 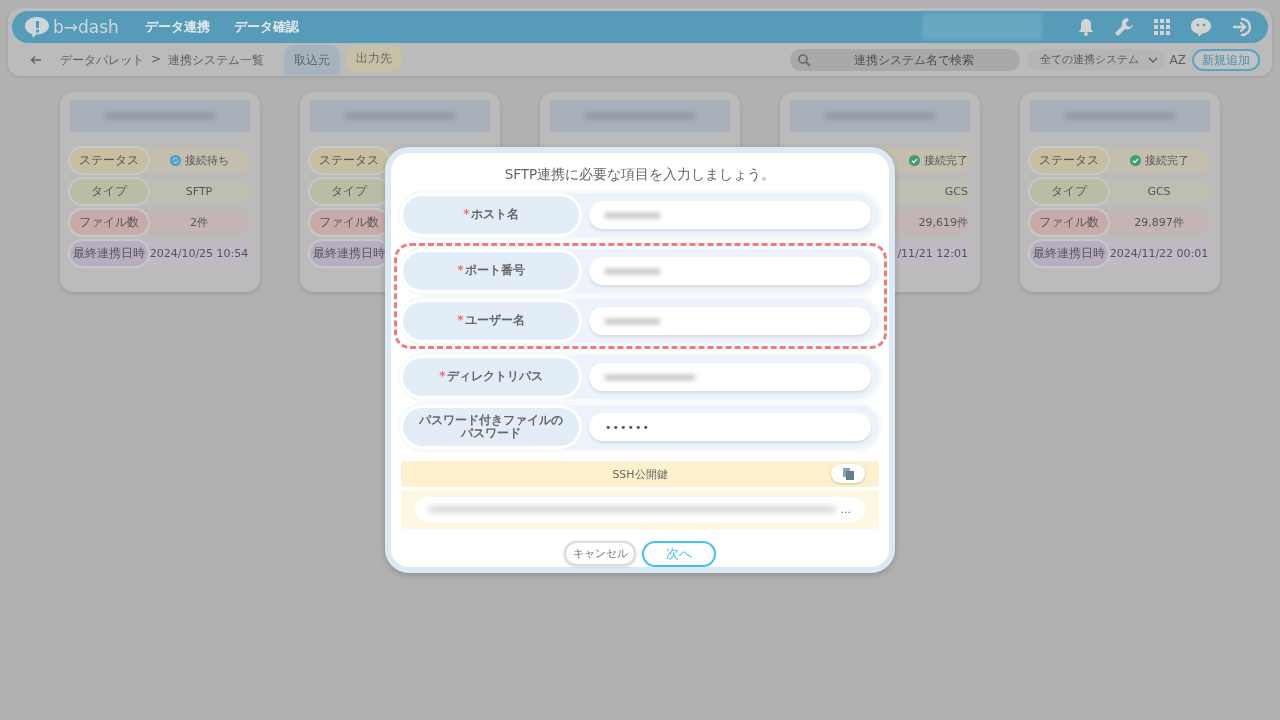 I want to click on info-value: 接続待ち, so click(x=206, y=160).